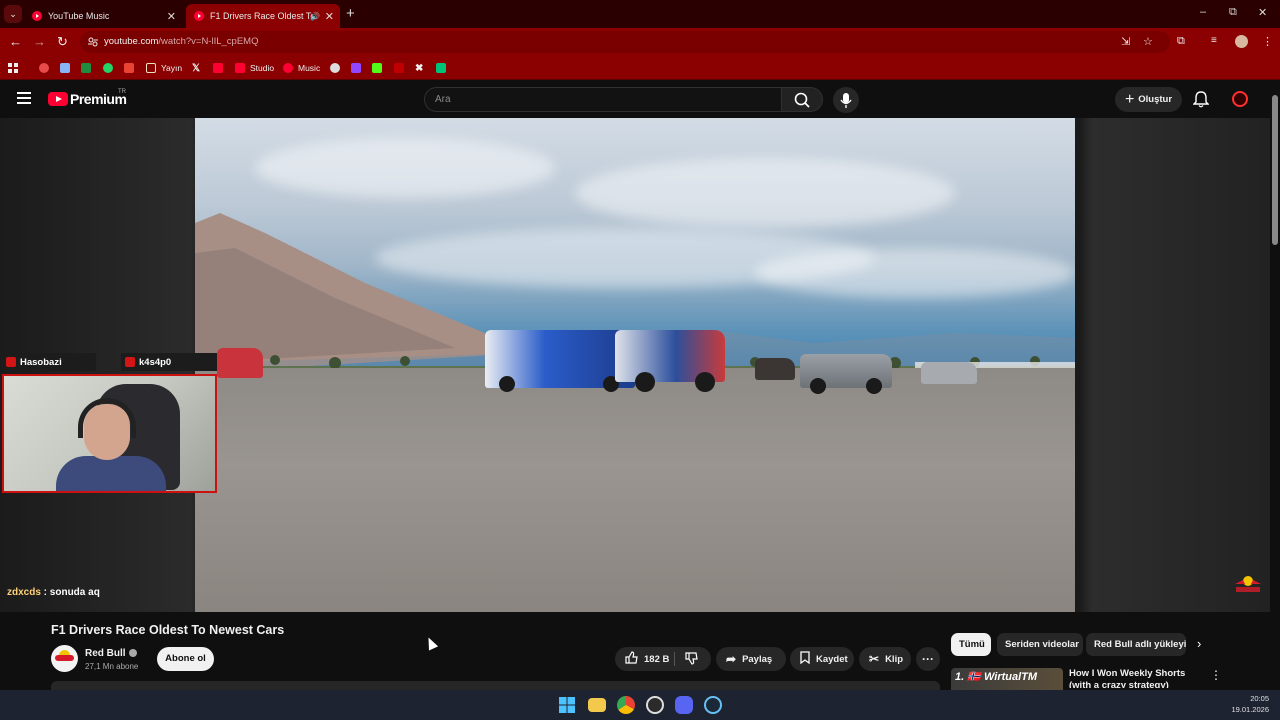 Image resolution: width=1280 pixels, height=720 pixels. Describe the element at coordinates (713, 705) in the screenshot. I see `steam-icon` at that location.